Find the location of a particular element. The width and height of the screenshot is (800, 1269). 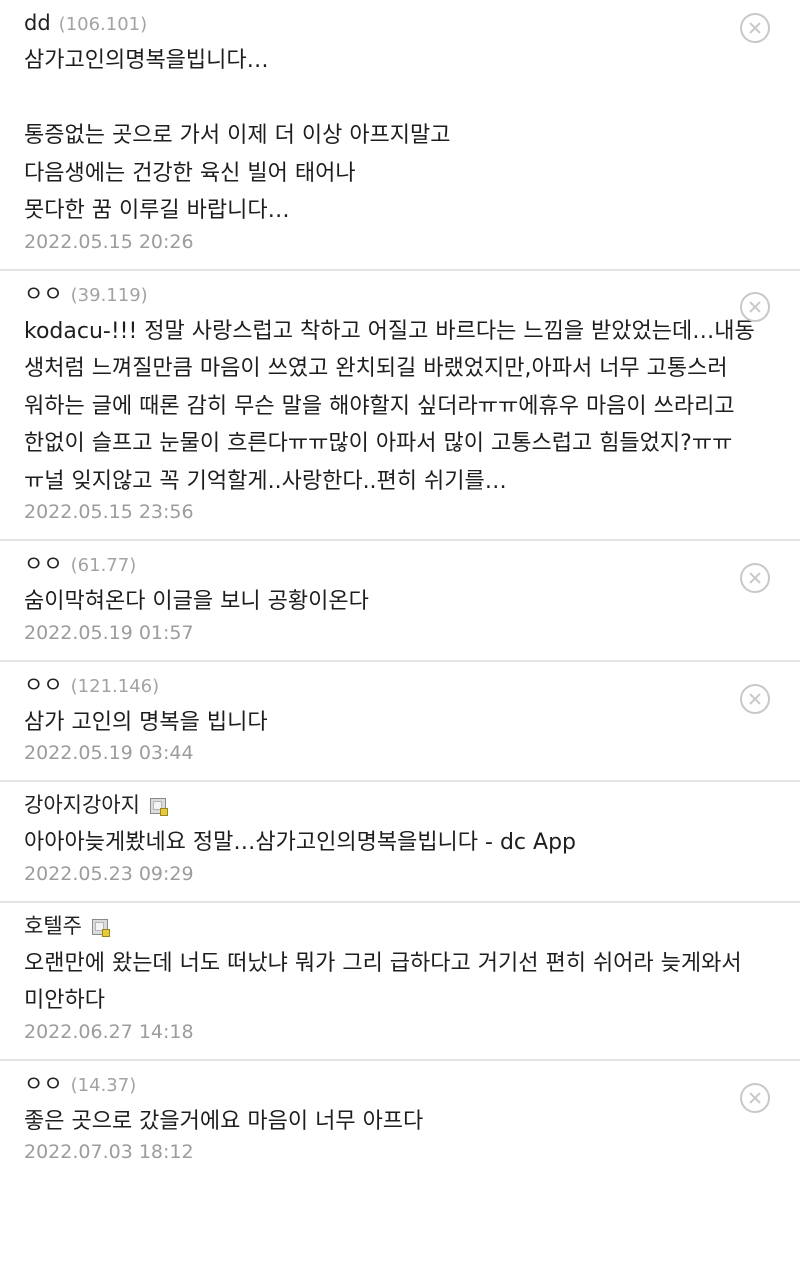

comment-text-line: 통증없는 곳으로 가서 이제 더 이상 아프지말고 is located at coordinates (237, 135).